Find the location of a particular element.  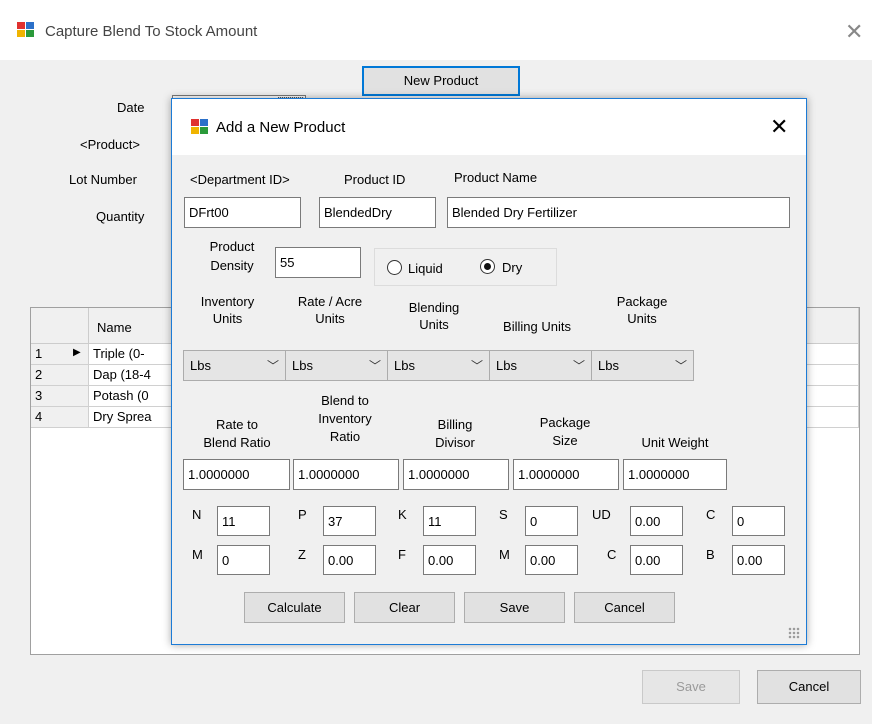

nutrient-label: N is located at coordinates (197, 514).